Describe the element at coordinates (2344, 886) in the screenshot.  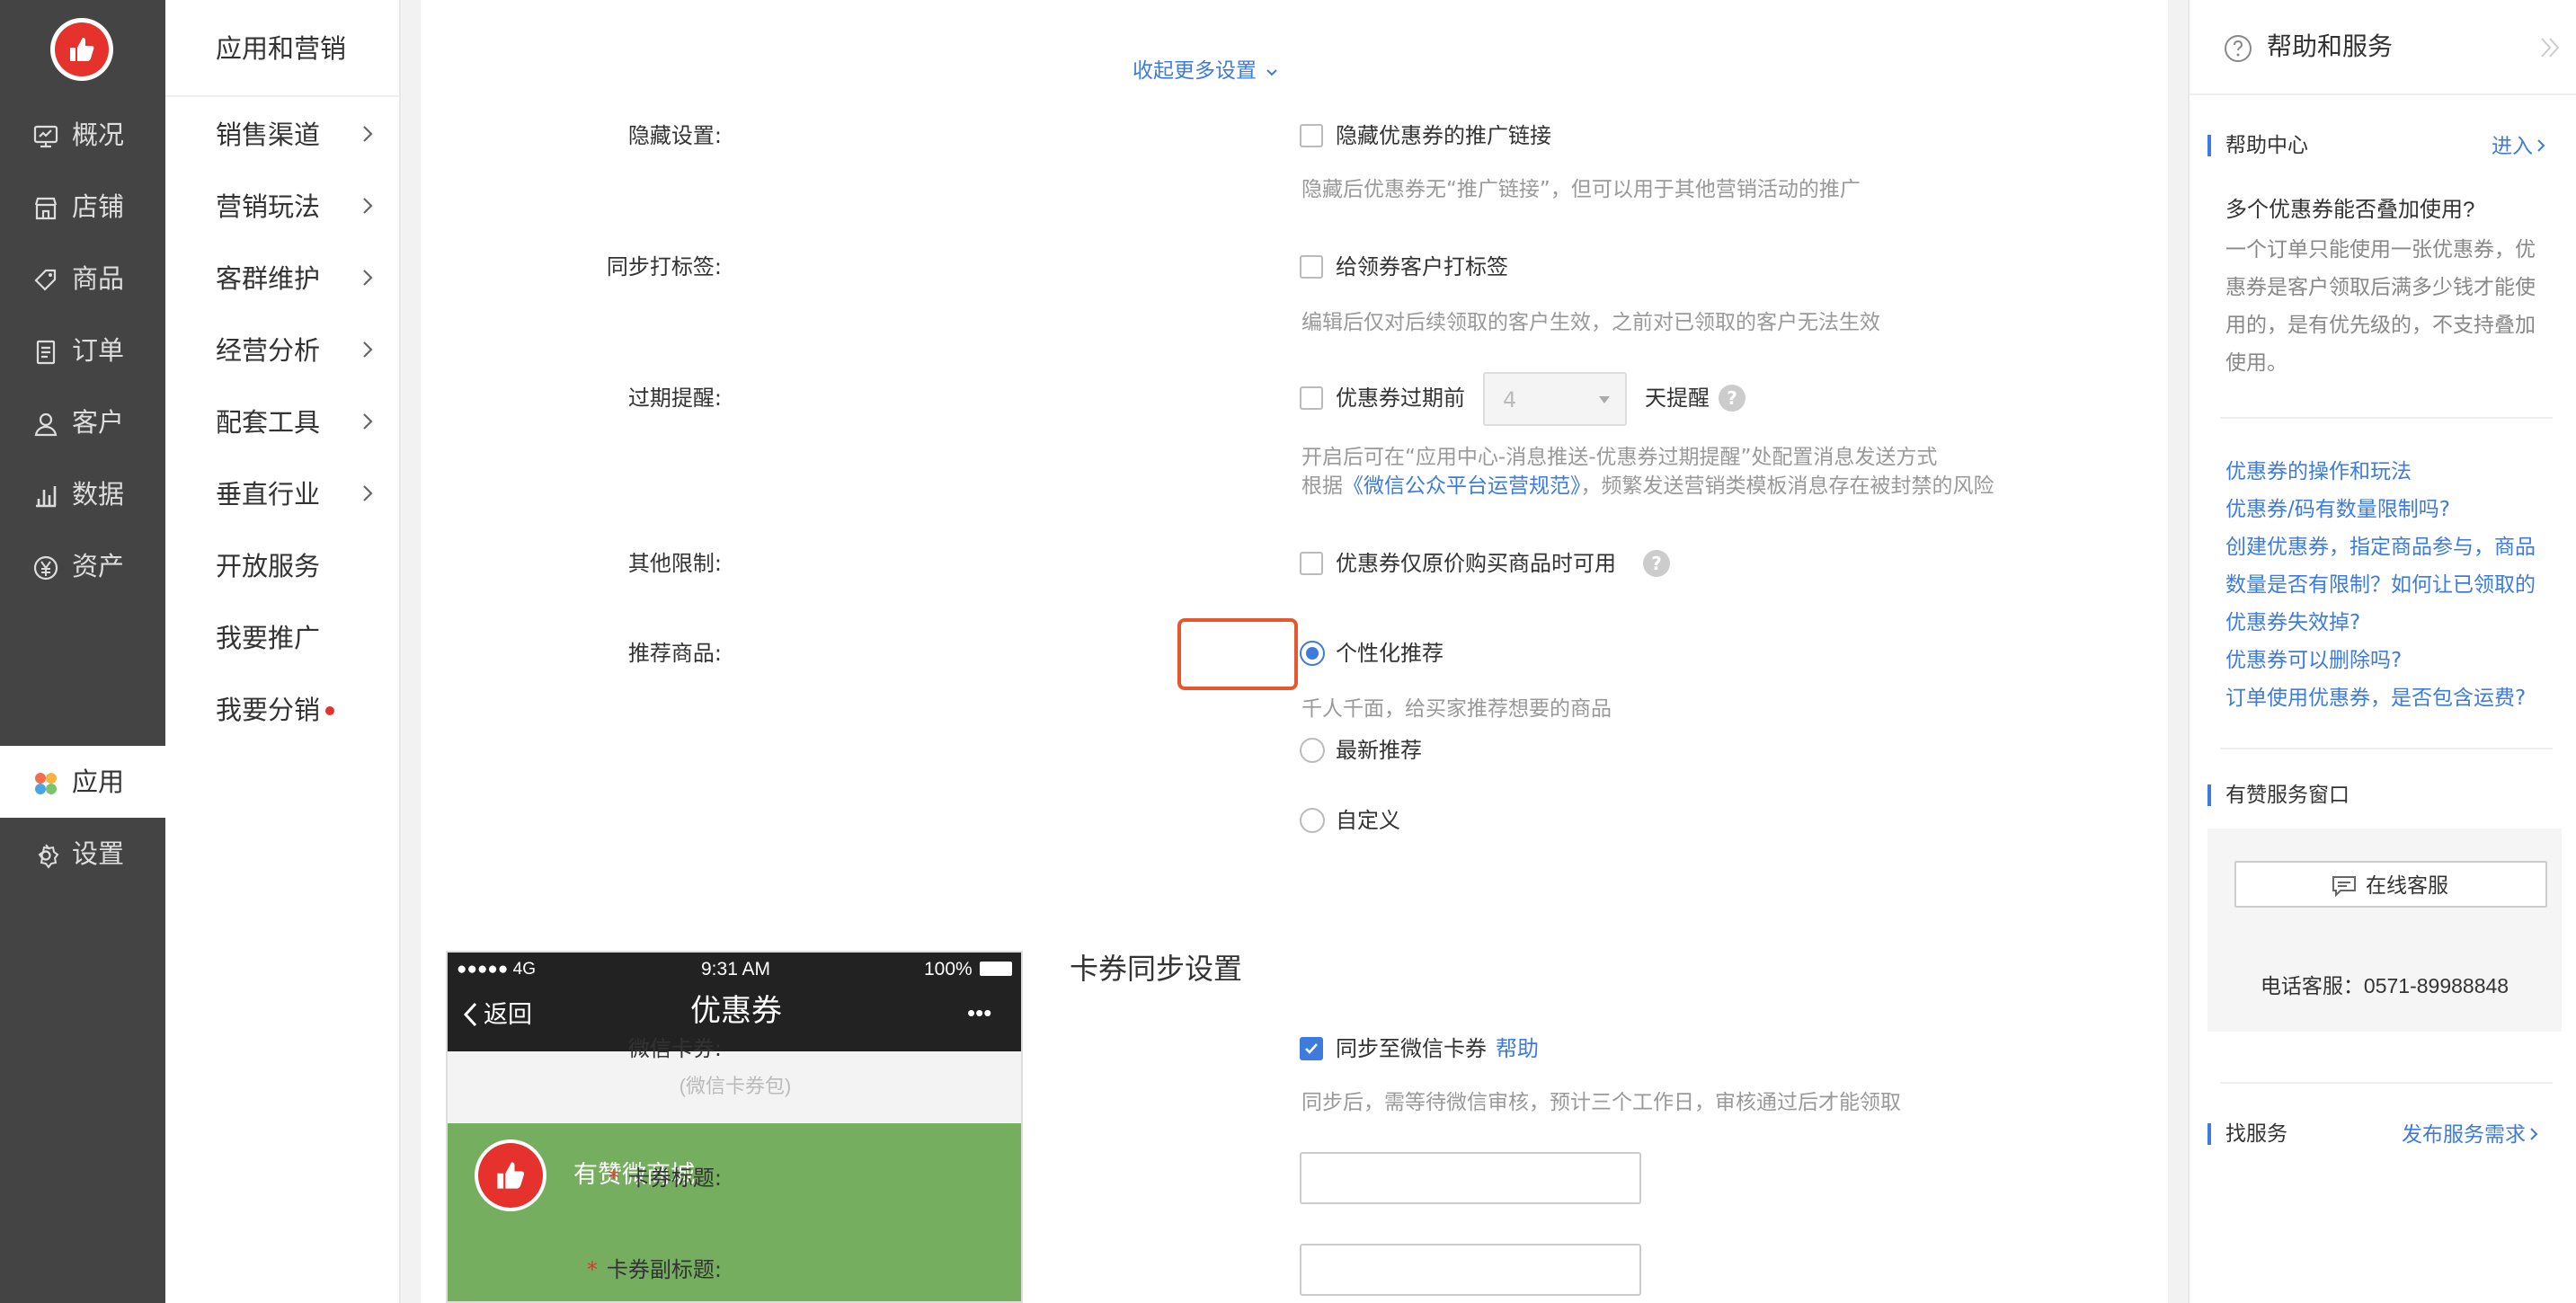
I see `chat-icon` at that location.